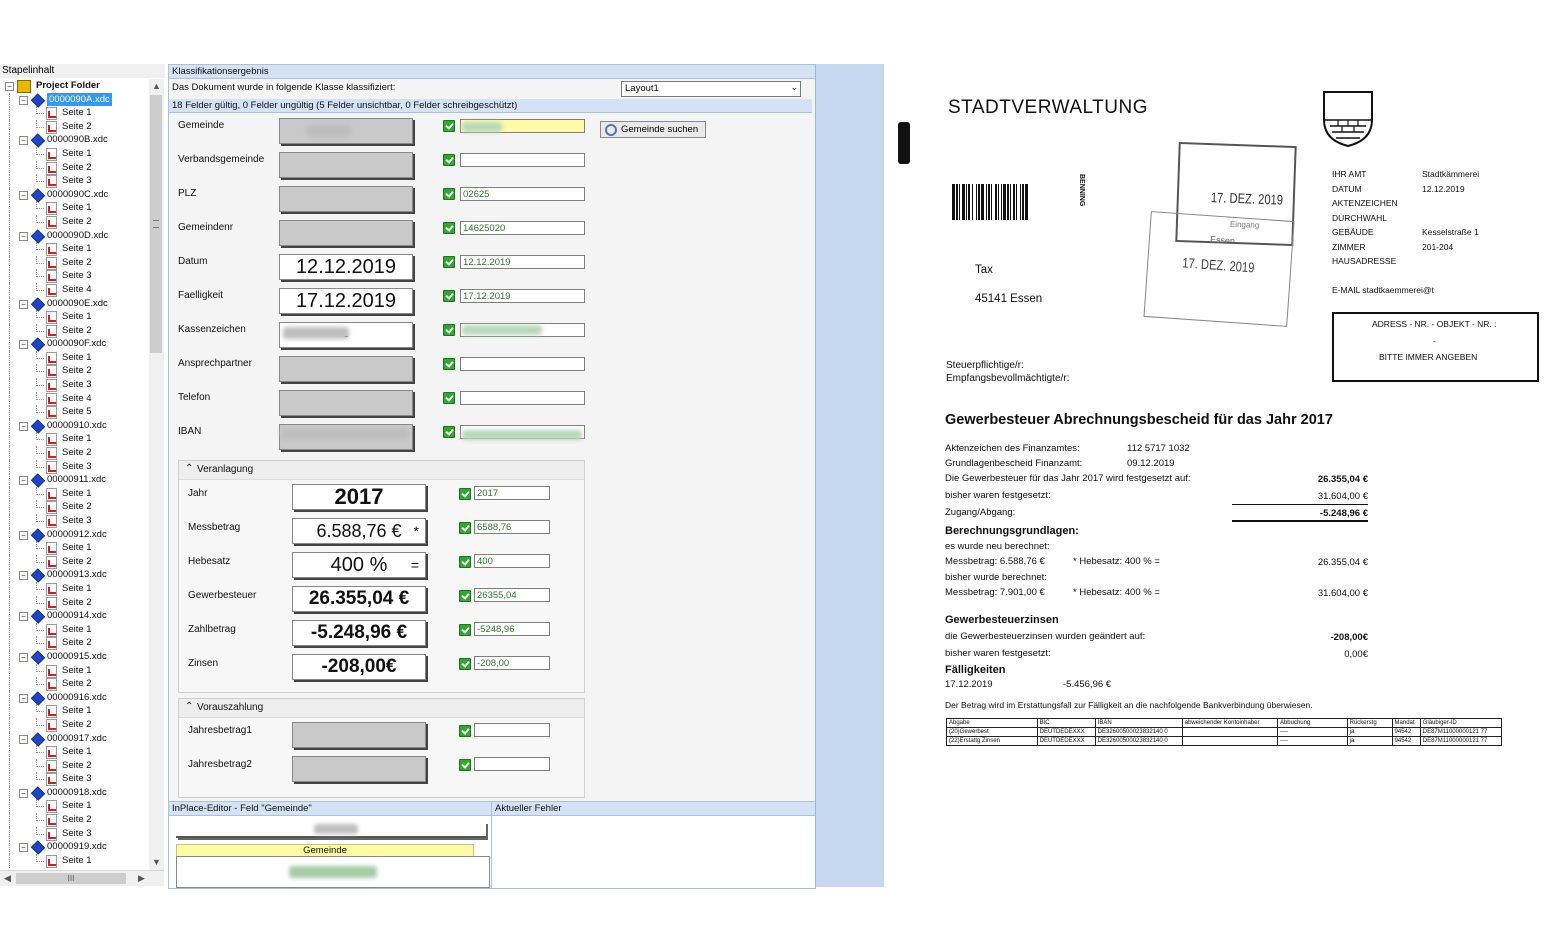 This screenshot has width=1550, height=948. What do you see at coordinates (7, 878) in the screenshot?
I see `scroll-left-icon: ◀` at bounding box center [7, 878].